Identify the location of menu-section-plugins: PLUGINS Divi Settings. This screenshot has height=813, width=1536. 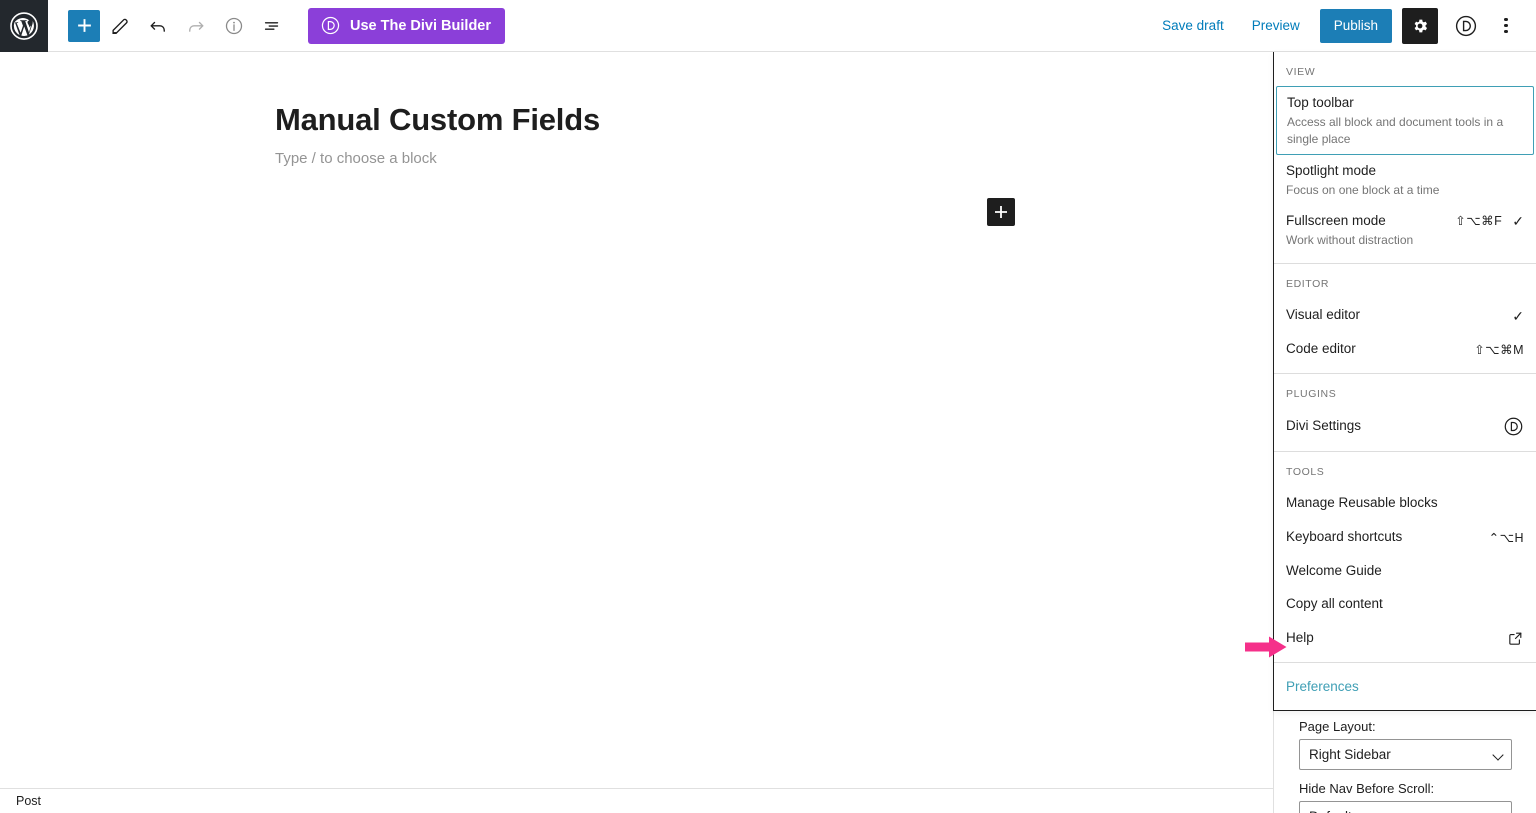
(1405, 413).